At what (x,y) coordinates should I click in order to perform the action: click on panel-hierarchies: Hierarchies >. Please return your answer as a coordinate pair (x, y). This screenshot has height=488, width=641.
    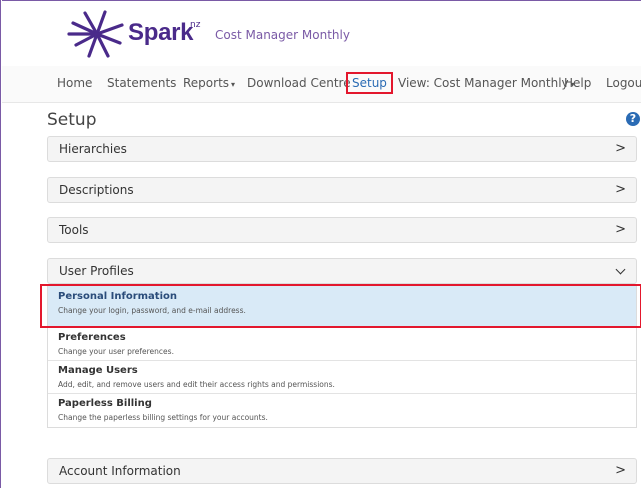
    Looking at the image, I should click on (342, 149).